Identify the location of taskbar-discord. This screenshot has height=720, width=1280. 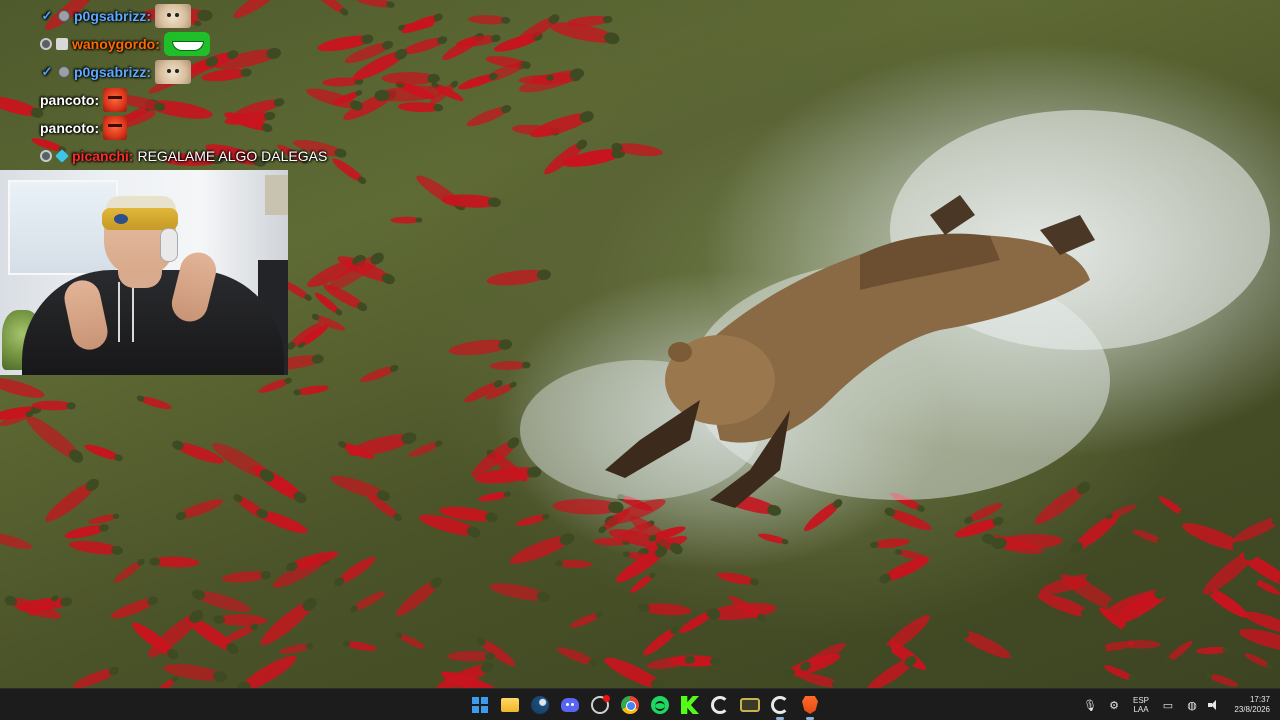
(570, 705).